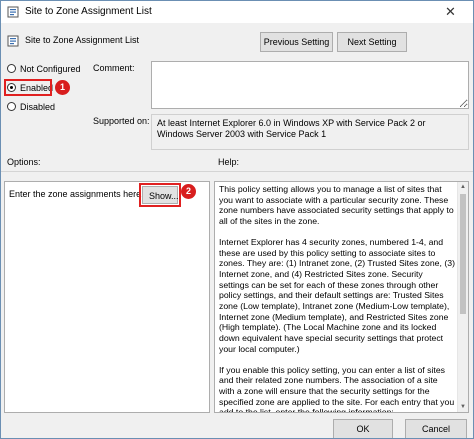 This screenshot has height=439, width=474. What do you see at coordinates (436, 428) in the screenshot?
I see `cancel-button: Cancel` at bounding box center [436, 428].